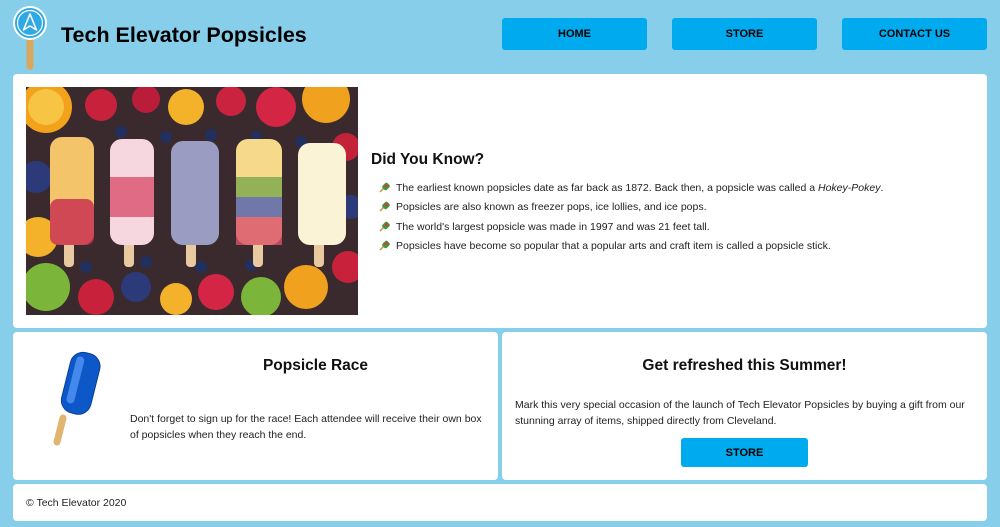  I want to click on copyright-text: © Tech Elevator 2020, so click(76, 503).